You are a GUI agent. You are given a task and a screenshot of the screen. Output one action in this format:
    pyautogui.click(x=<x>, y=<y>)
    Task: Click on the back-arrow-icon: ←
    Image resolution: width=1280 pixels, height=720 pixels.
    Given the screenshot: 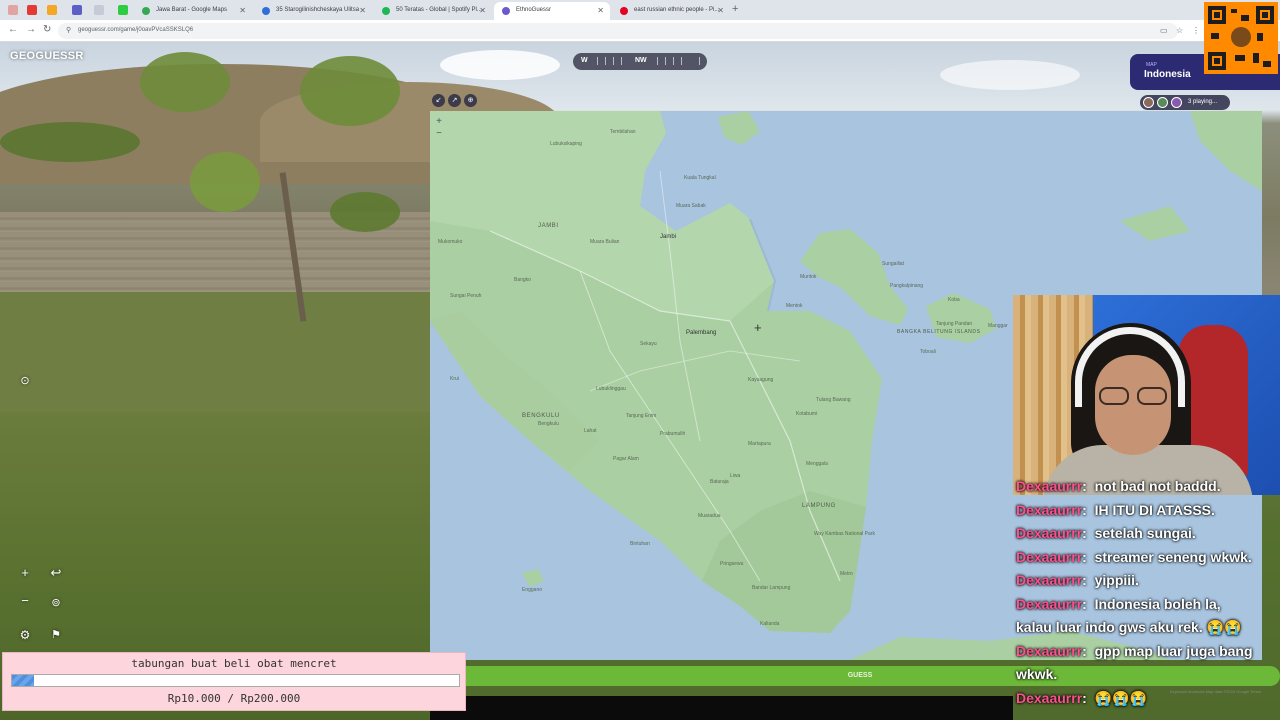 What is the action you would take?
    pyautogui.click(x=13, y=29)
    